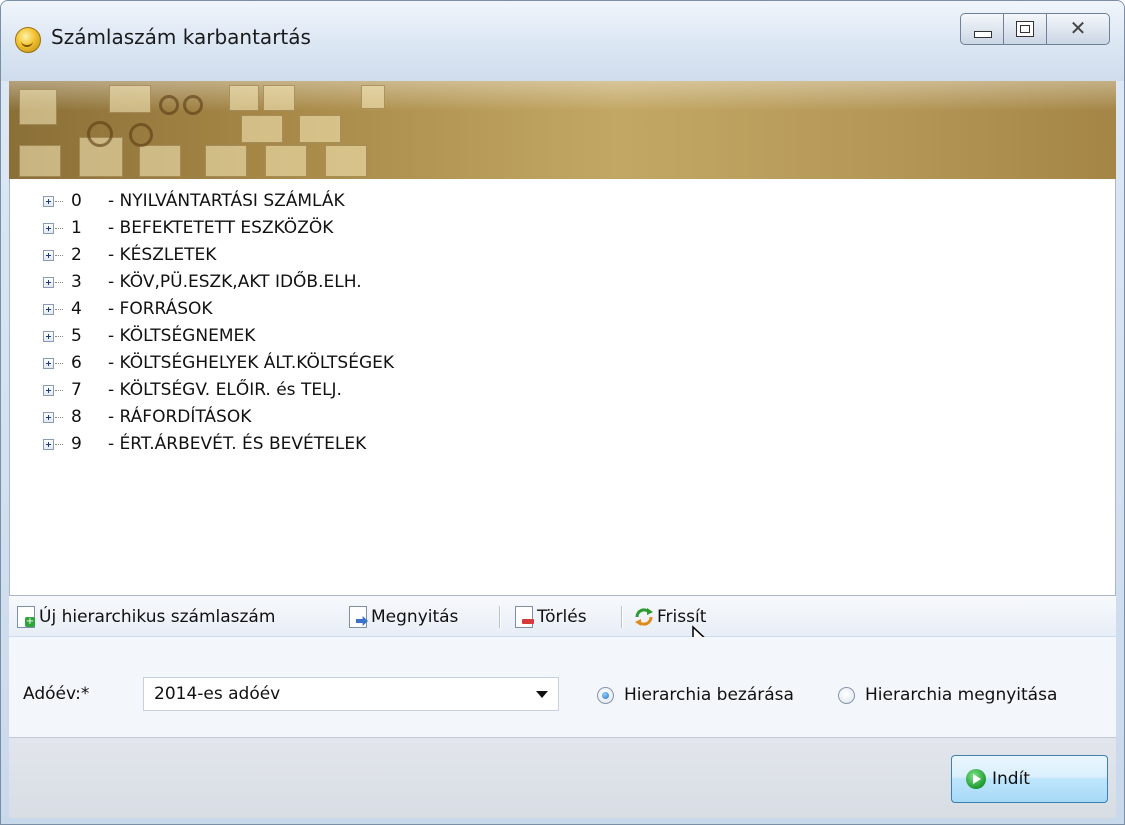  I want to click on radio-button-selected, so click(605, 695).